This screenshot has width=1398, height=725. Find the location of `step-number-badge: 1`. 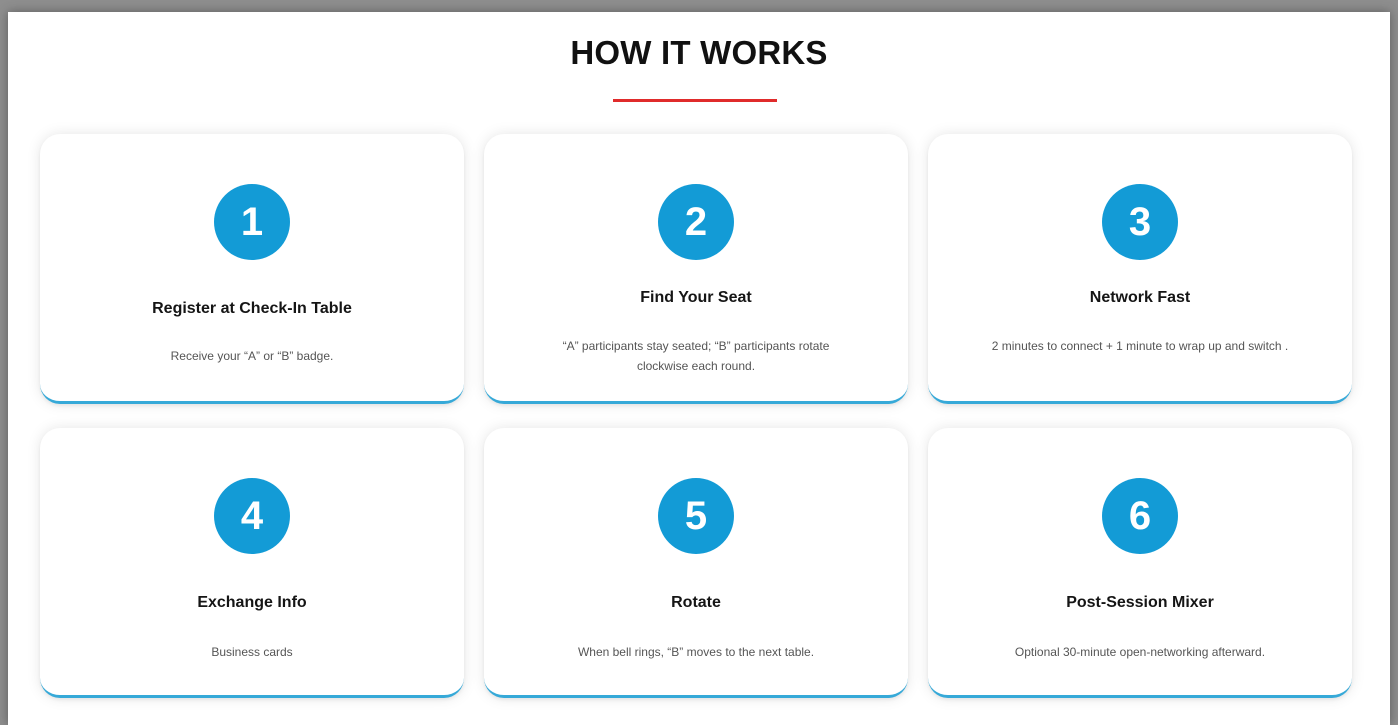

step-number-badge: 1 is located at coordinates (252, 222).